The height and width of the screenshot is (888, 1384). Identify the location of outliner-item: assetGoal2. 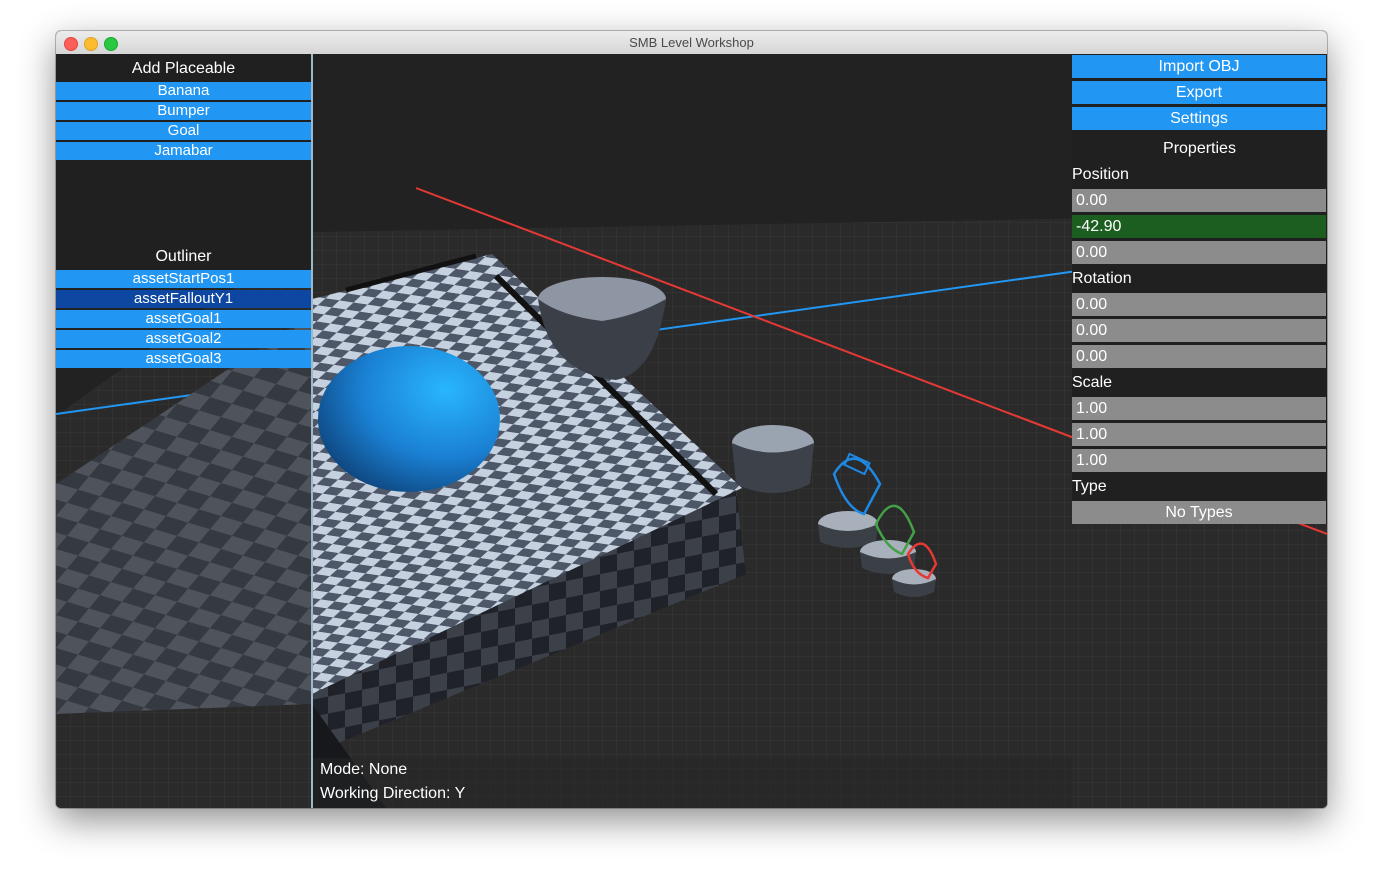
(183, 339).